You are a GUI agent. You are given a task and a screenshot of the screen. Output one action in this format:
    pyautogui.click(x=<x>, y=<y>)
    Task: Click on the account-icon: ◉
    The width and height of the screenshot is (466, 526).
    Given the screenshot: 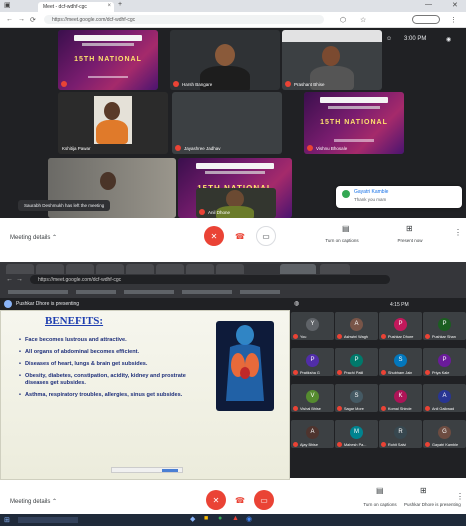 What is the action you would take?
    pyautogui.click(x=448, y=39)
    